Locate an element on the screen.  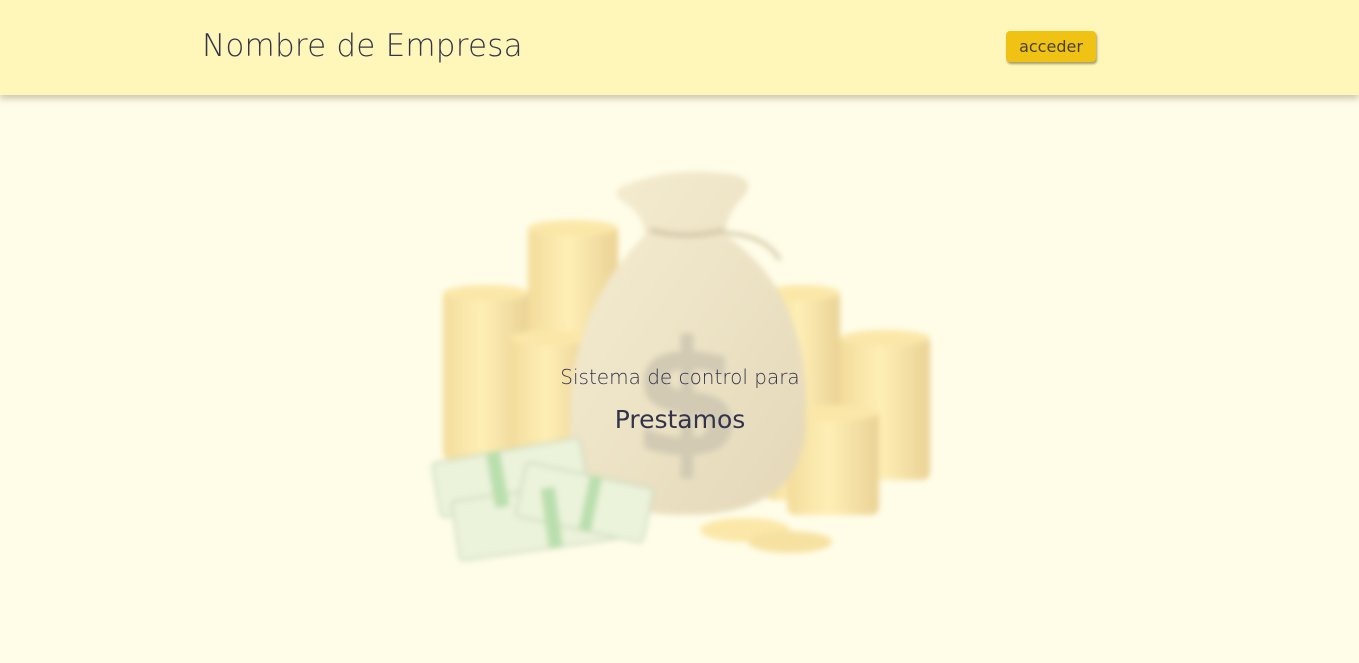
hero-title: Prestamos is located at coordinates (680, 419).